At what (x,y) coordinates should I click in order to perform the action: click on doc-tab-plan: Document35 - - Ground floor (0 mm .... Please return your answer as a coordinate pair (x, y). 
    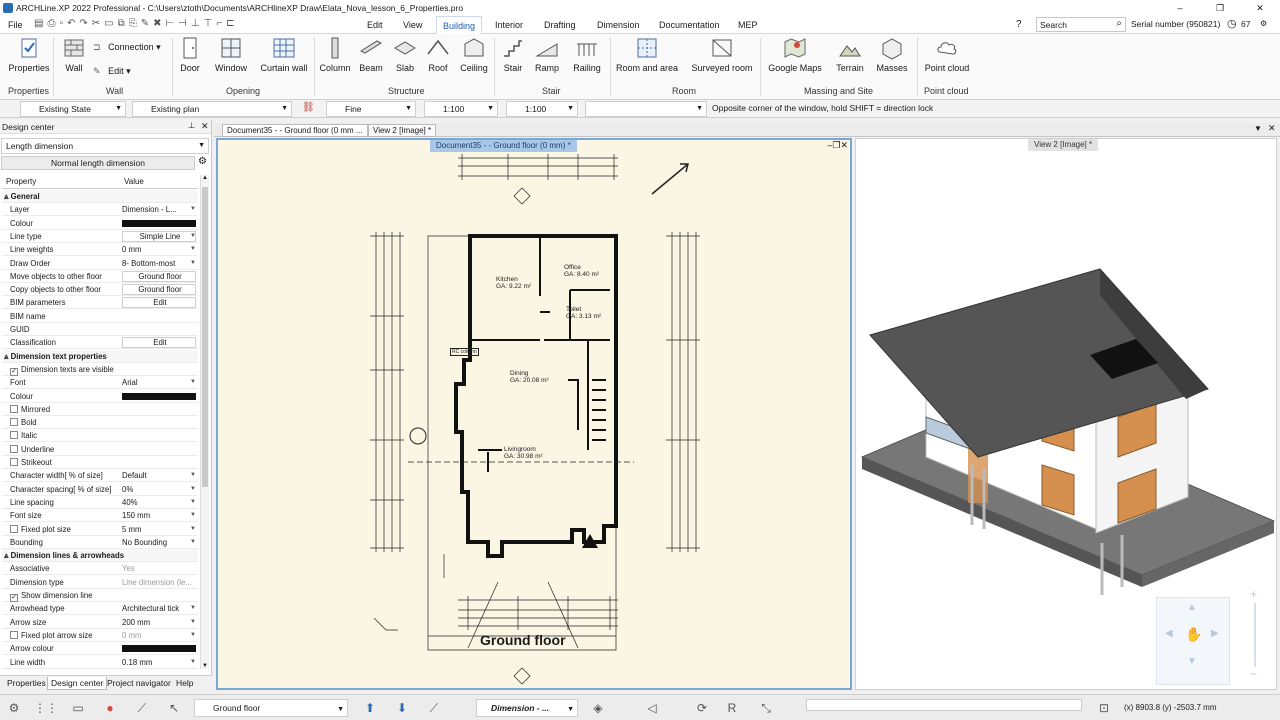
    Looking at the image, I should click on (295, 130).